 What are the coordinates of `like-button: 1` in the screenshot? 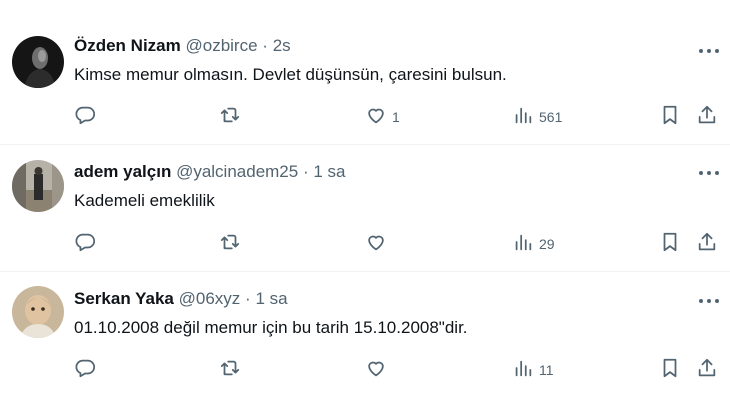 It's located at (382, 117).